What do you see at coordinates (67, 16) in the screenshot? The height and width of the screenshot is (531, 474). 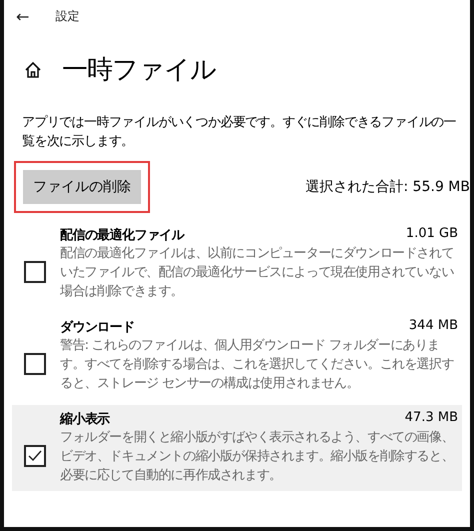 I see `settings-label: 設定` at bounding box center [67, 16].